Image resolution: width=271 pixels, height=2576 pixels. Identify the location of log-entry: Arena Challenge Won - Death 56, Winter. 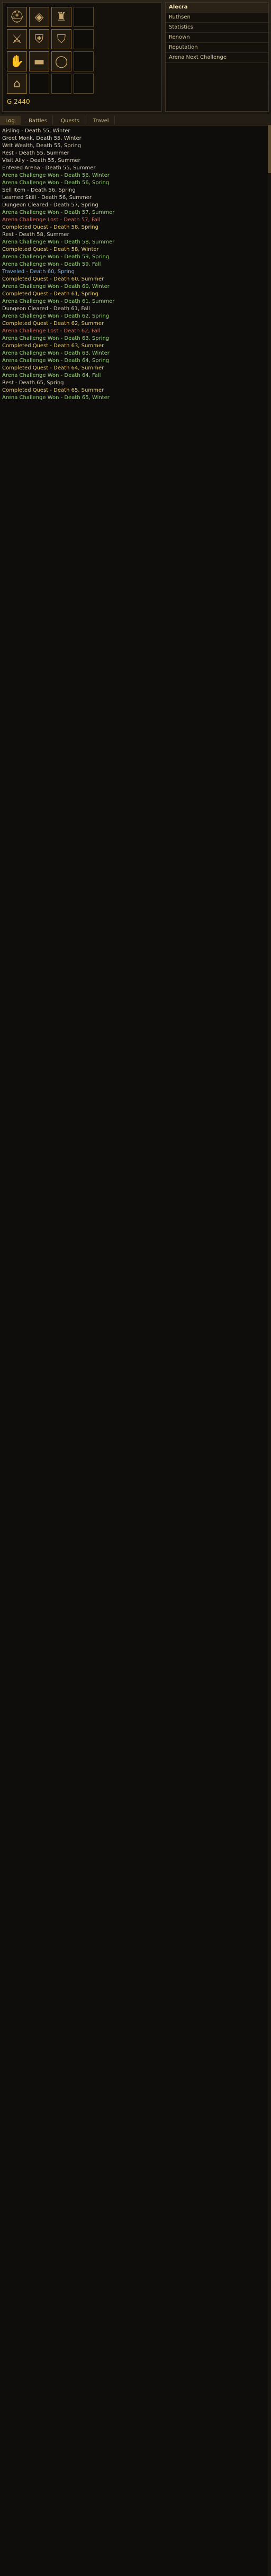
(56, 175).